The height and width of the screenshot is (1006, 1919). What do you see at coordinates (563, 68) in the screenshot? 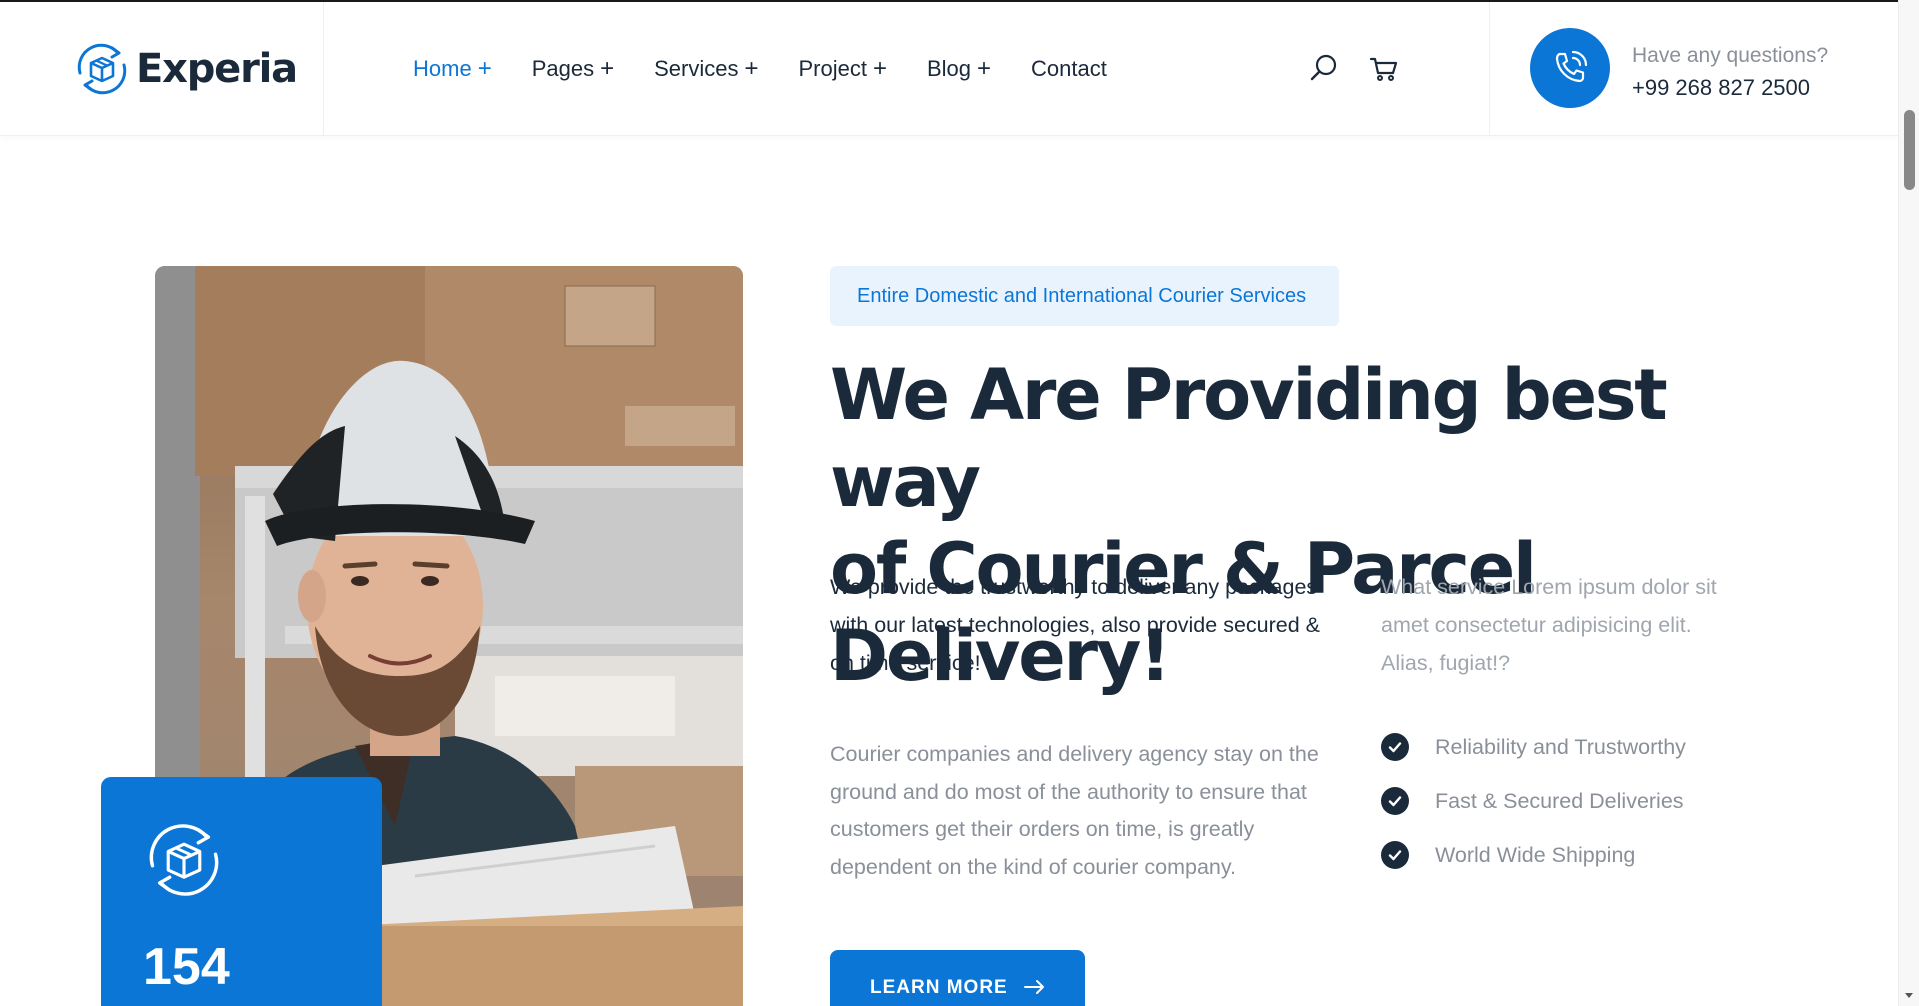
I see `nav-label: Pages` at bounding box center [563, 68].